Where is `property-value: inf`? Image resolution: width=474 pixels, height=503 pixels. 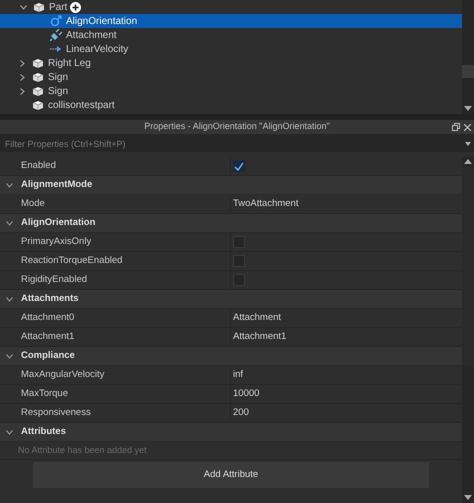
property-value: inf is located at coordinates (238, 375).